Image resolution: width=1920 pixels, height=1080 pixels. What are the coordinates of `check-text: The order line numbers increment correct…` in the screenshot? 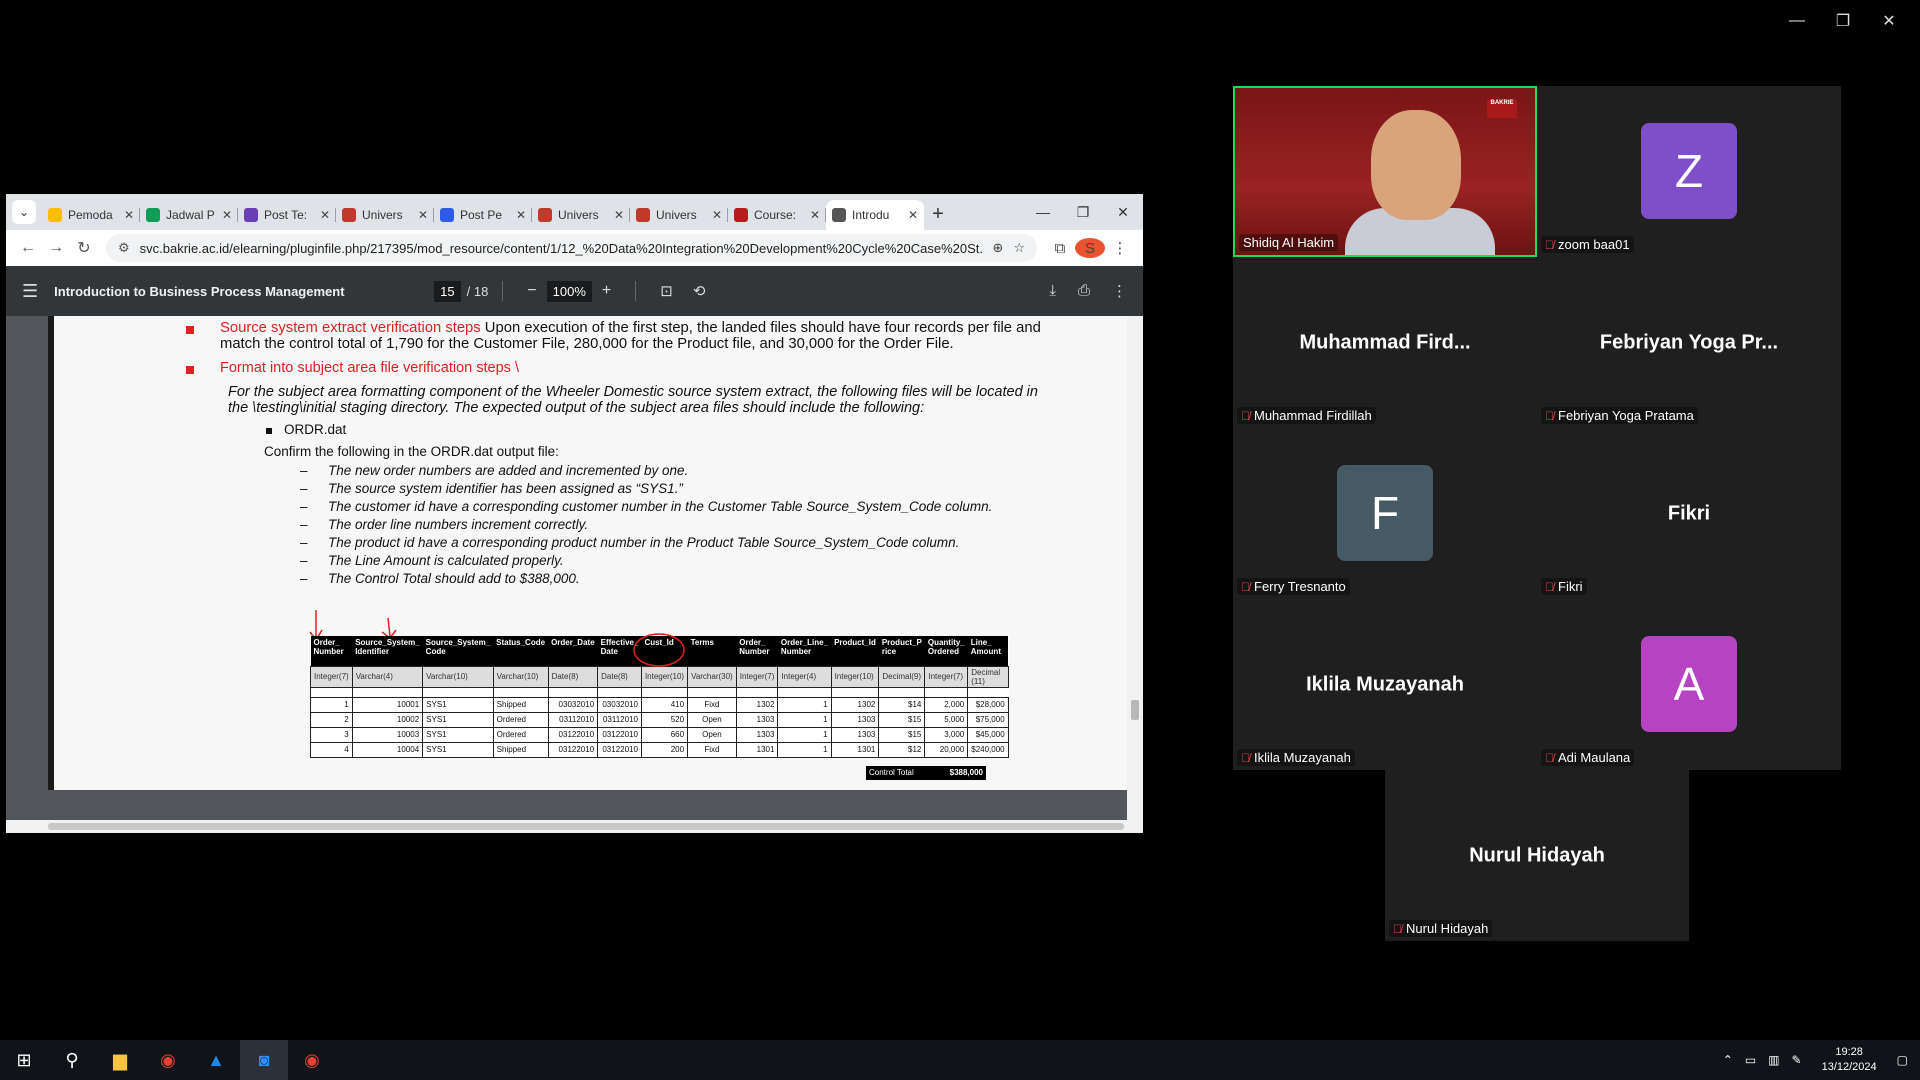 It's located at (458, 524).